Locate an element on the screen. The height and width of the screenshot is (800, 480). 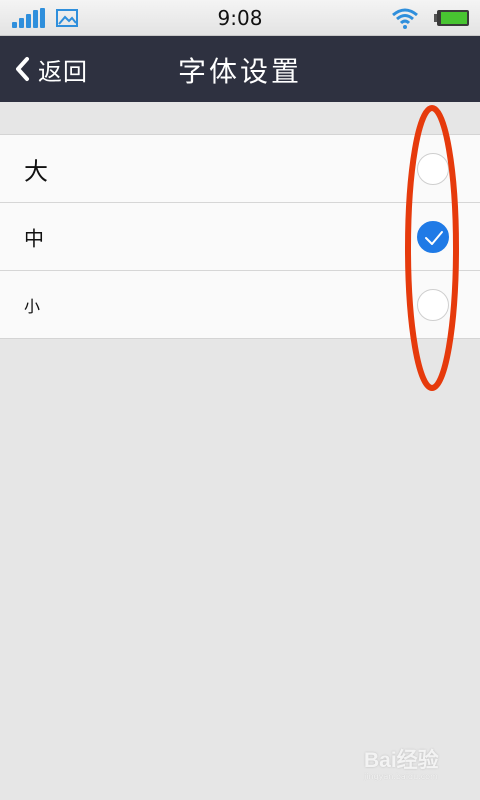
nav-bar: 返回 字体设置 is located at coordinates (240, 69).